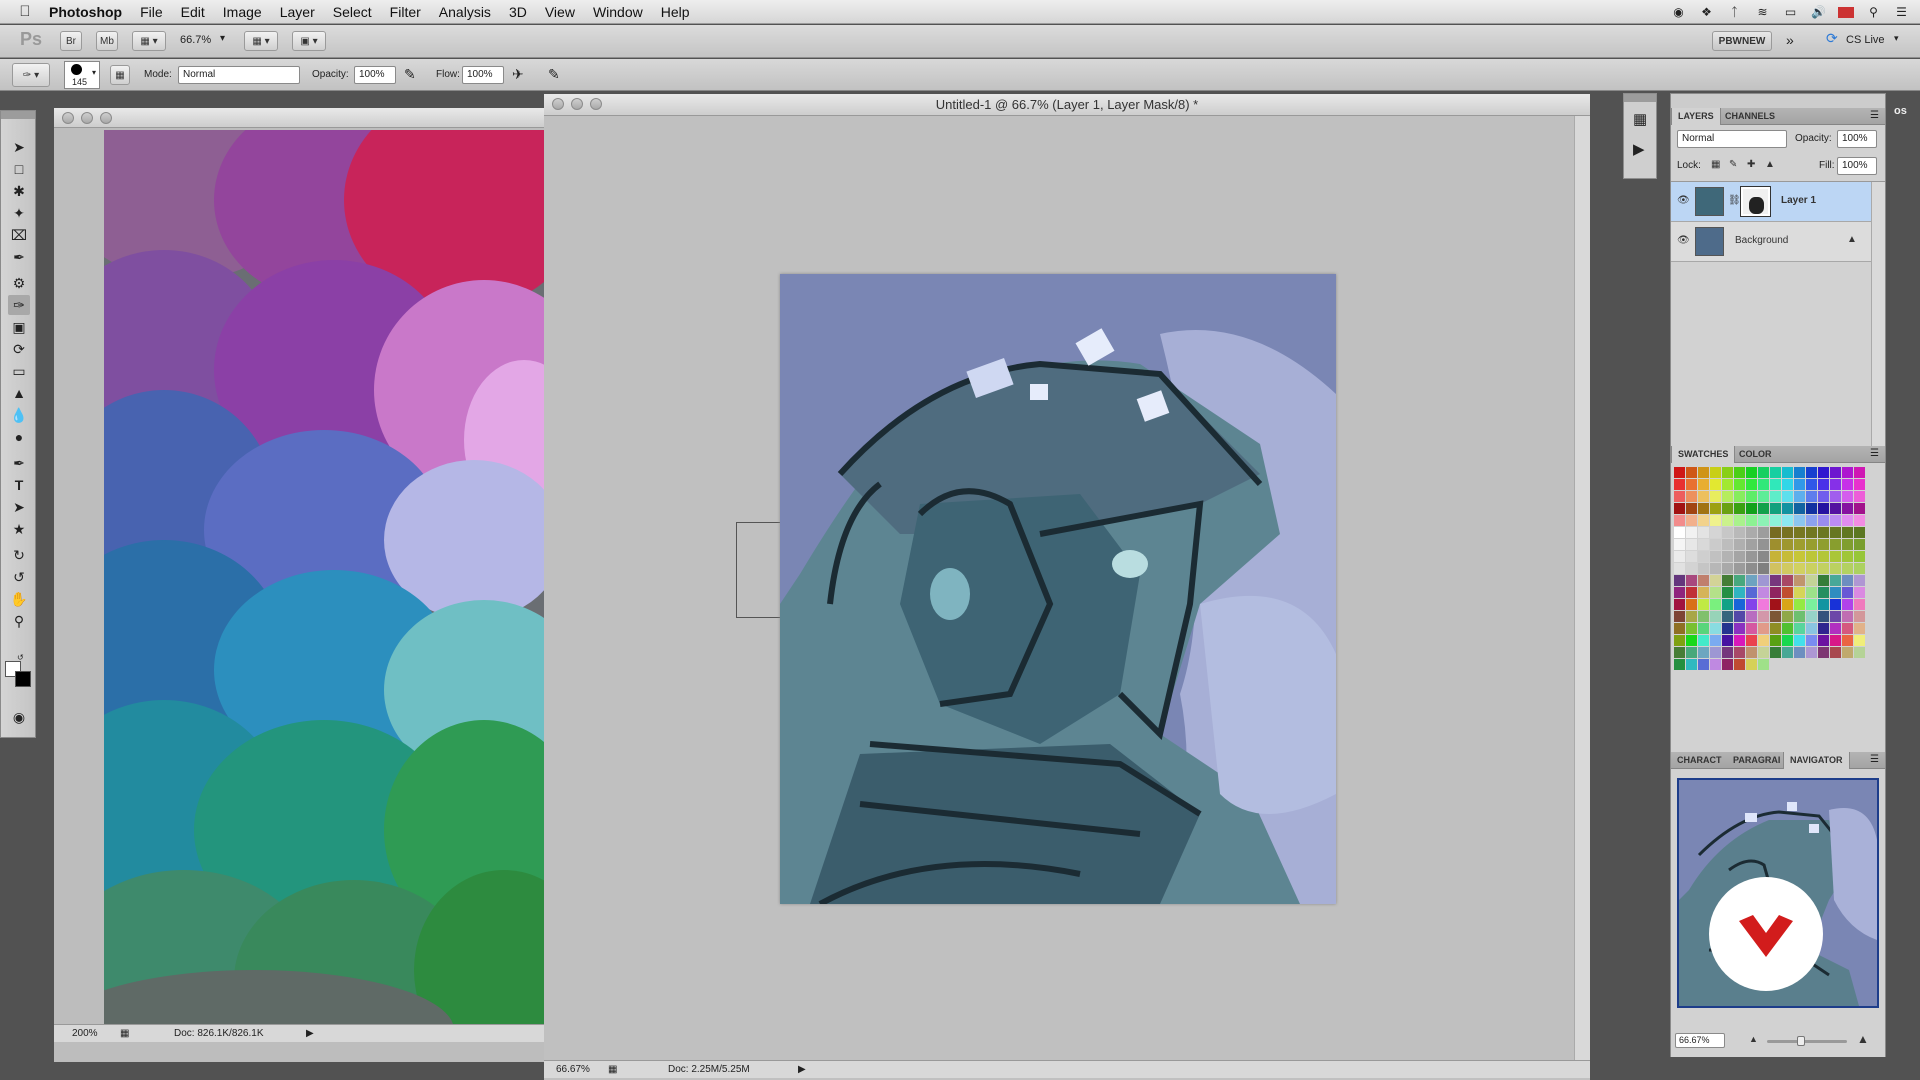 Image resolution: width=1920 pixels, height=1080 pixels. Describe the element at coordinates (82, 75) in the screenshot. I see `brush-picker: 145 ▾` at that location.